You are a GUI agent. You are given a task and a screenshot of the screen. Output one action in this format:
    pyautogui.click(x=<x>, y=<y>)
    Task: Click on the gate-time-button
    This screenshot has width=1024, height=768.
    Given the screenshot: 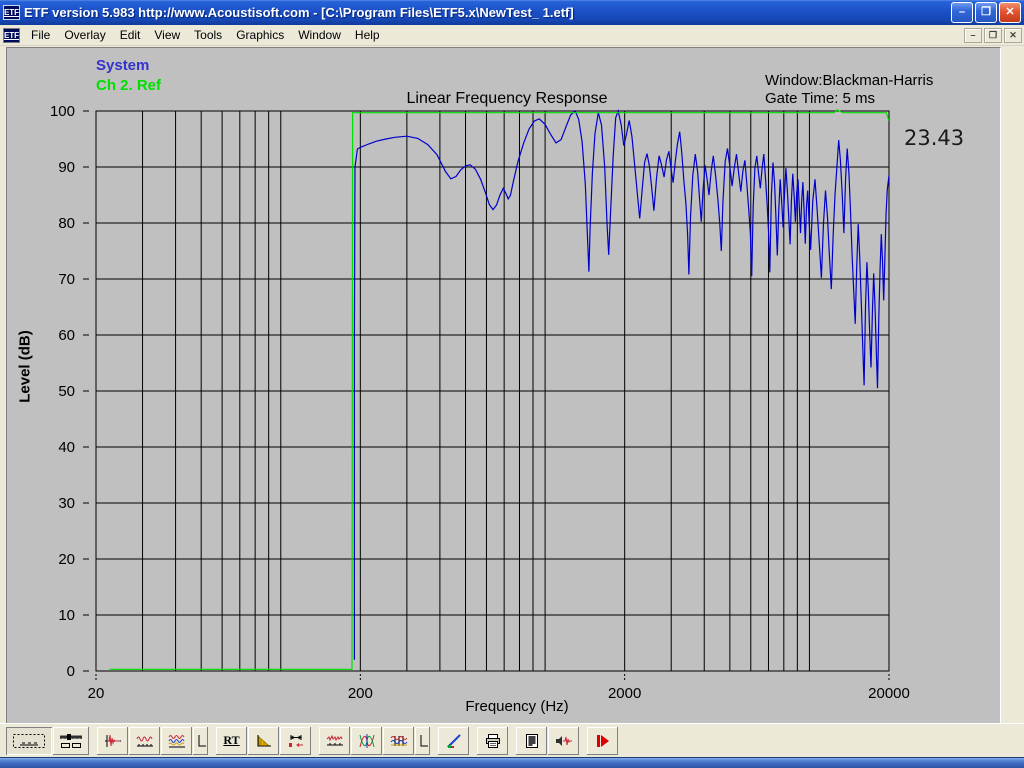 What is the action you would take?
    pyautogui.click(x=295, y=740)
    